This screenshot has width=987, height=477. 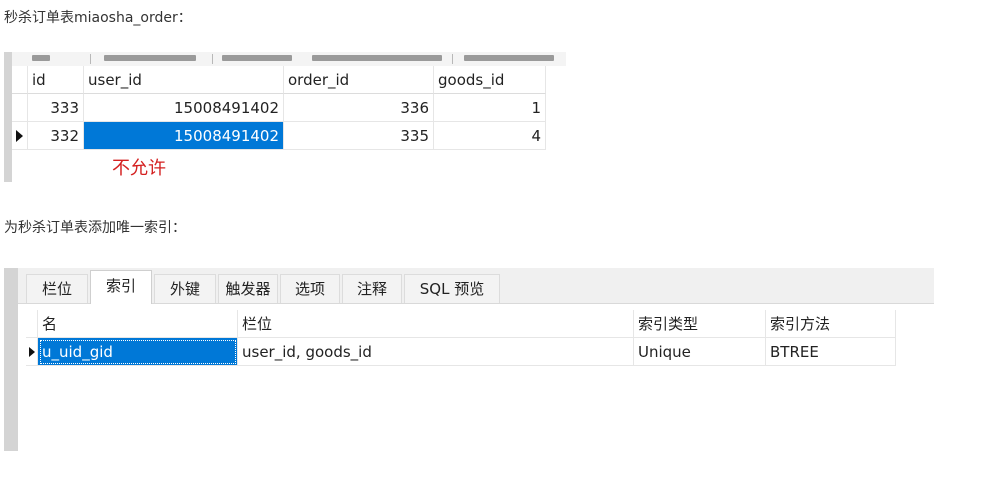 I want to click on not-allowed-annotation: 不允许, so click(x=139, y=168).